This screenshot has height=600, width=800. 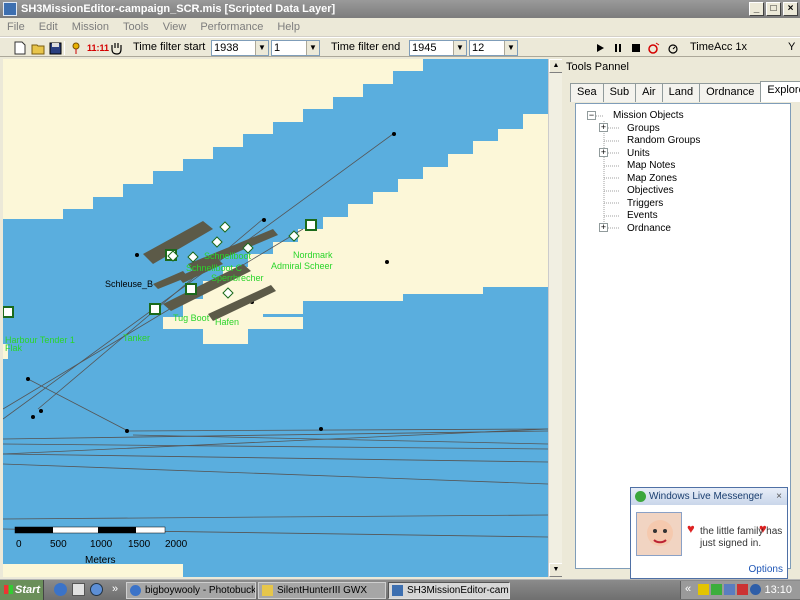 I want to click on map-label: Tug Boot, so click(x=191, y=318).